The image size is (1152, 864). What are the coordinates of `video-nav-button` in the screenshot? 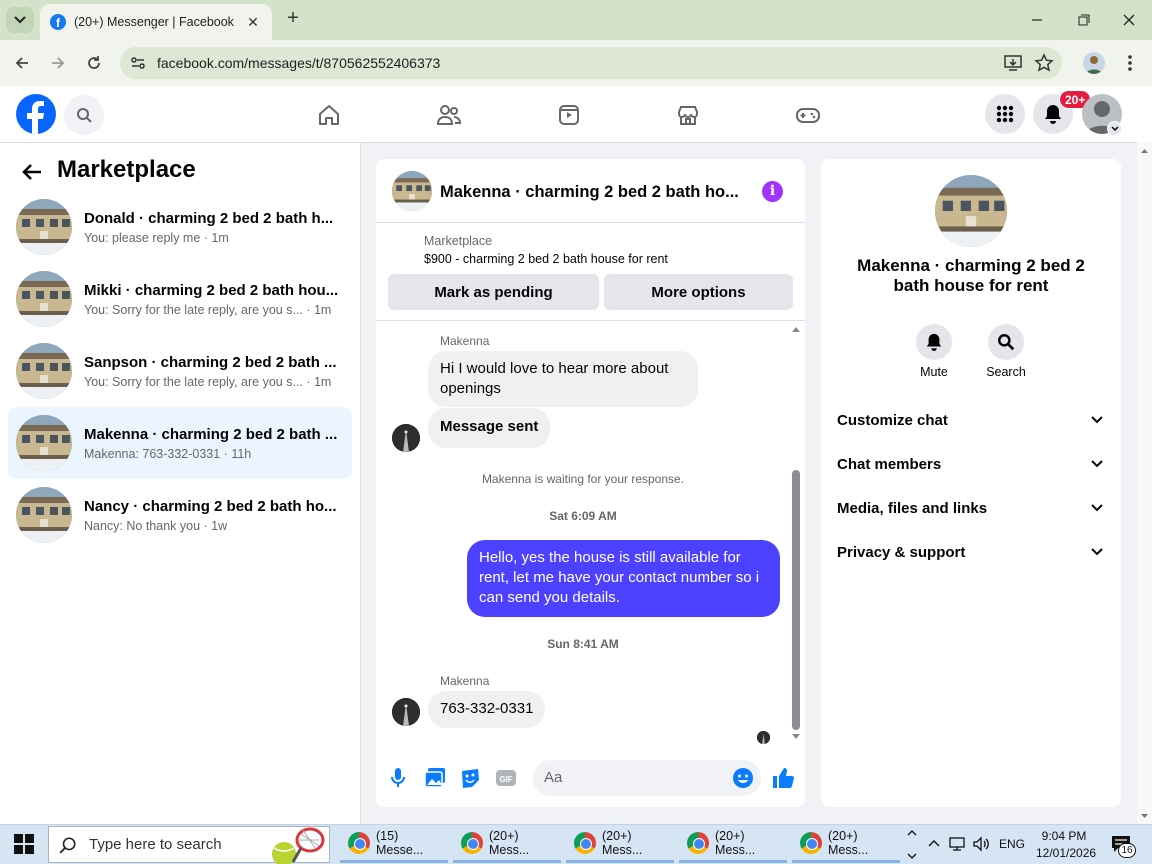 It's located at (569, 115).